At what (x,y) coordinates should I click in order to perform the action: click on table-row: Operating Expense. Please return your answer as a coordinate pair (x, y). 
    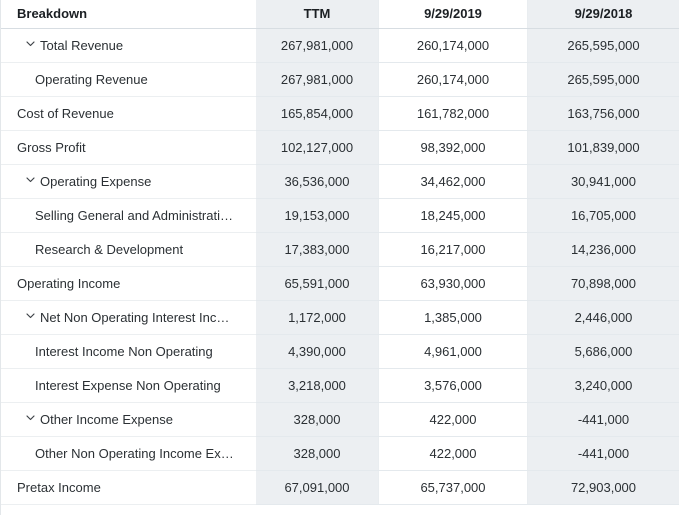
    Looking at the image, I should click on (128, 182).